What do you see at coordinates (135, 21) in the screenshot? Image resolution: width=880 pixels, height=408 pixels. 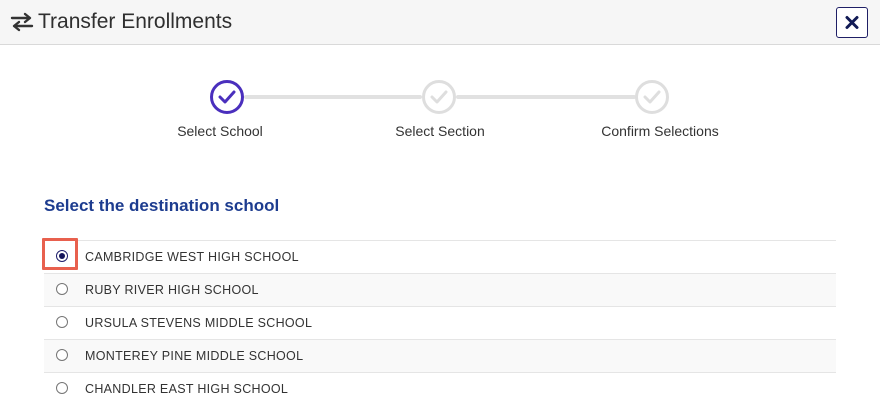 I see `modal-title: Transfer Enrollments` at bounding box center [135, 21].